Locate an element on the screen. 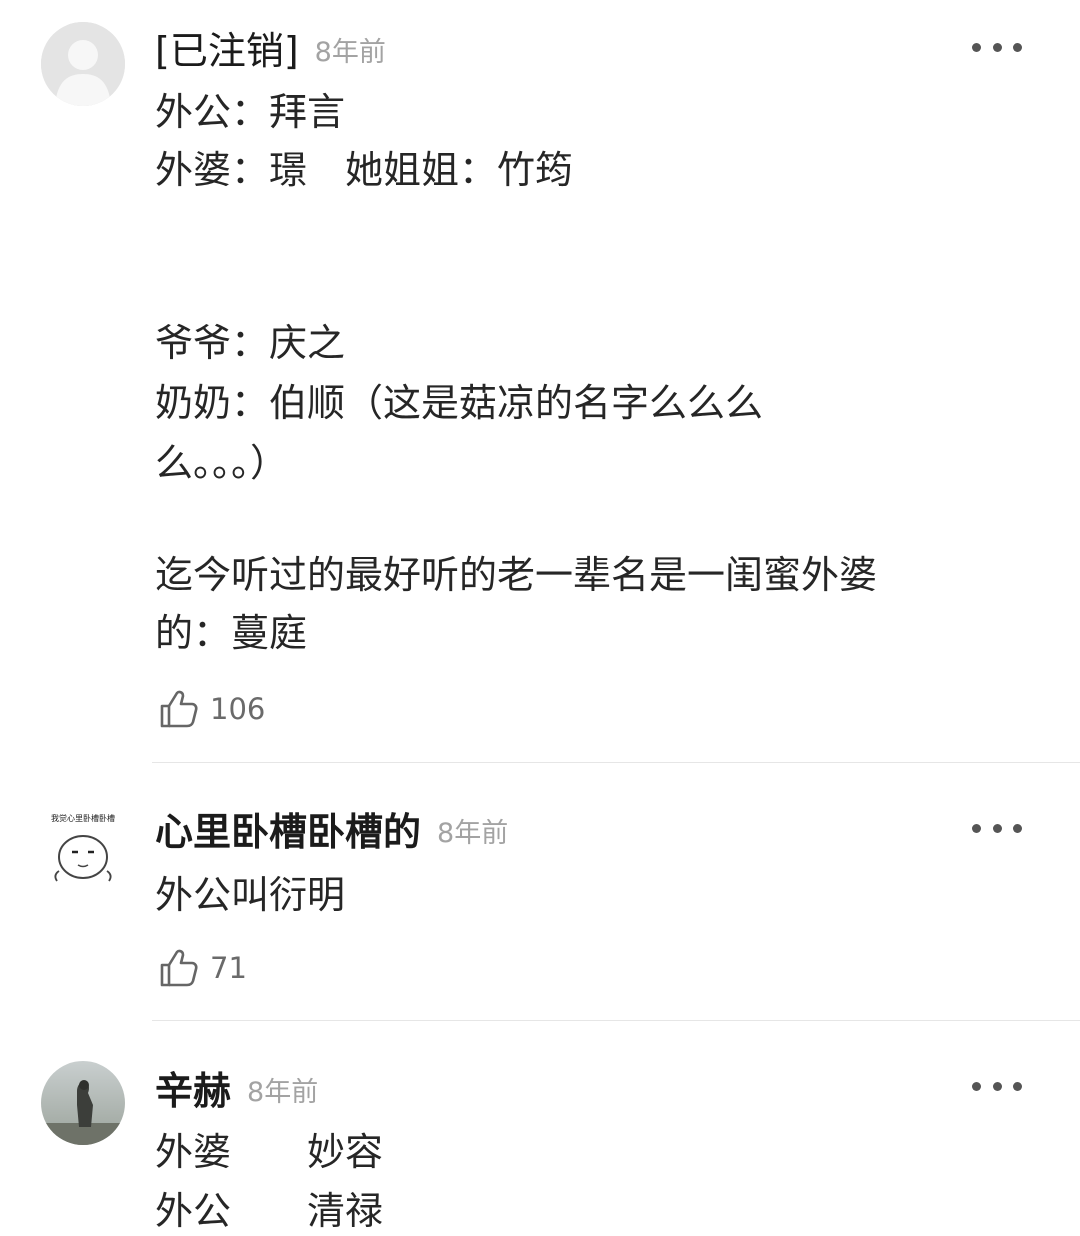  comment-text-line: 的：蔓庭 is located at coordinates (231, 633).